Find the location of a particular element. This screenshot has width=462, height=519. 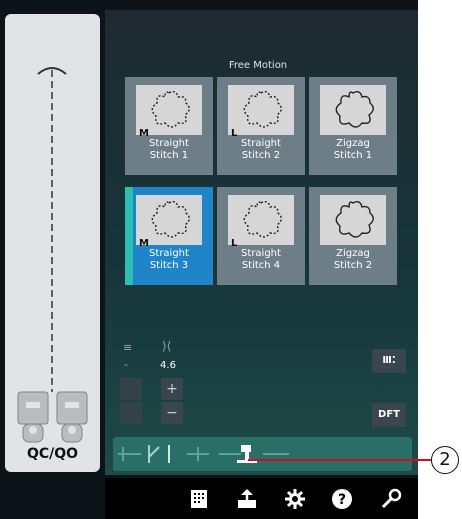

toolbar-feed-icon is located at coordinates (198, 454).